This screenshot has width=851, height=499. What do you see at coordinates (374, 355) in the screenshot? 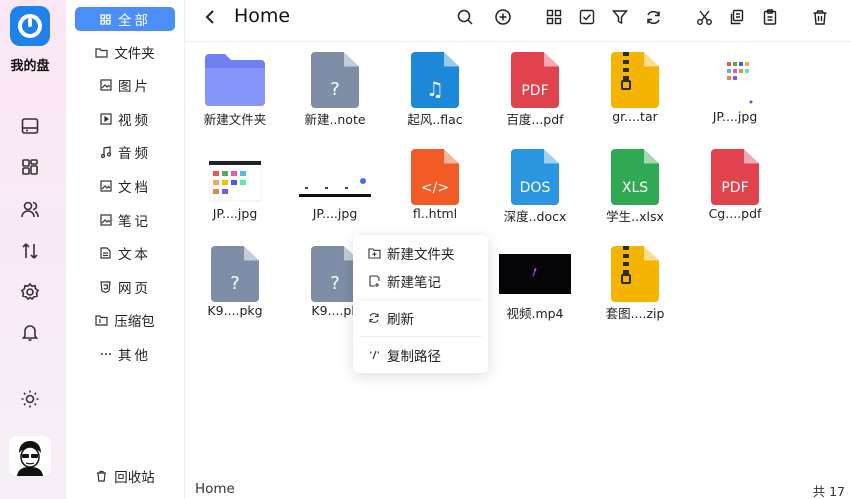
I see `copy-path-icon` at bounding box center [374, 355].